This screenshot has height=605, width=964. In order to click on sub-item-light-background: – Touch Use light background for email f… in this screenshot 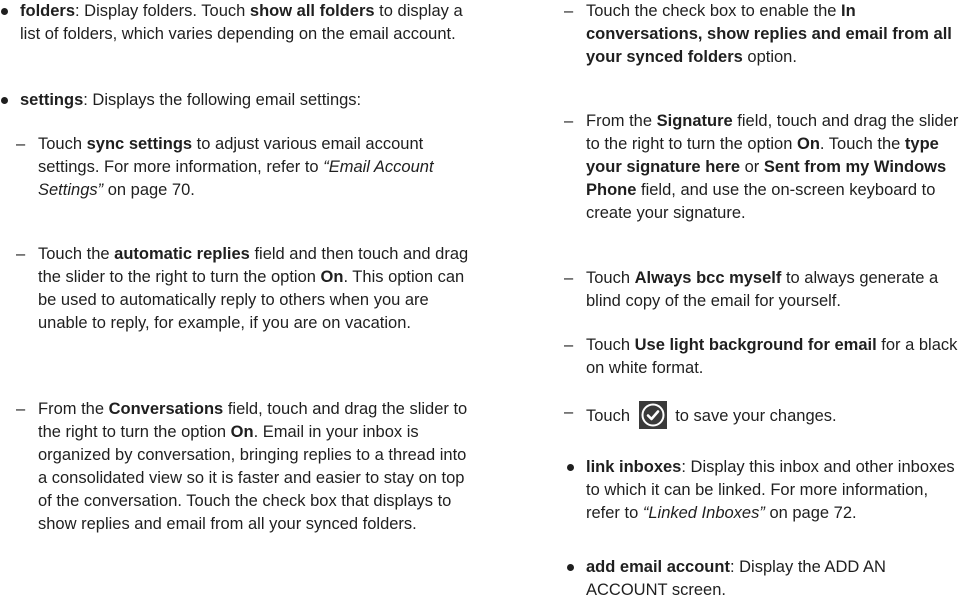, I will do `click(761, 356)`.